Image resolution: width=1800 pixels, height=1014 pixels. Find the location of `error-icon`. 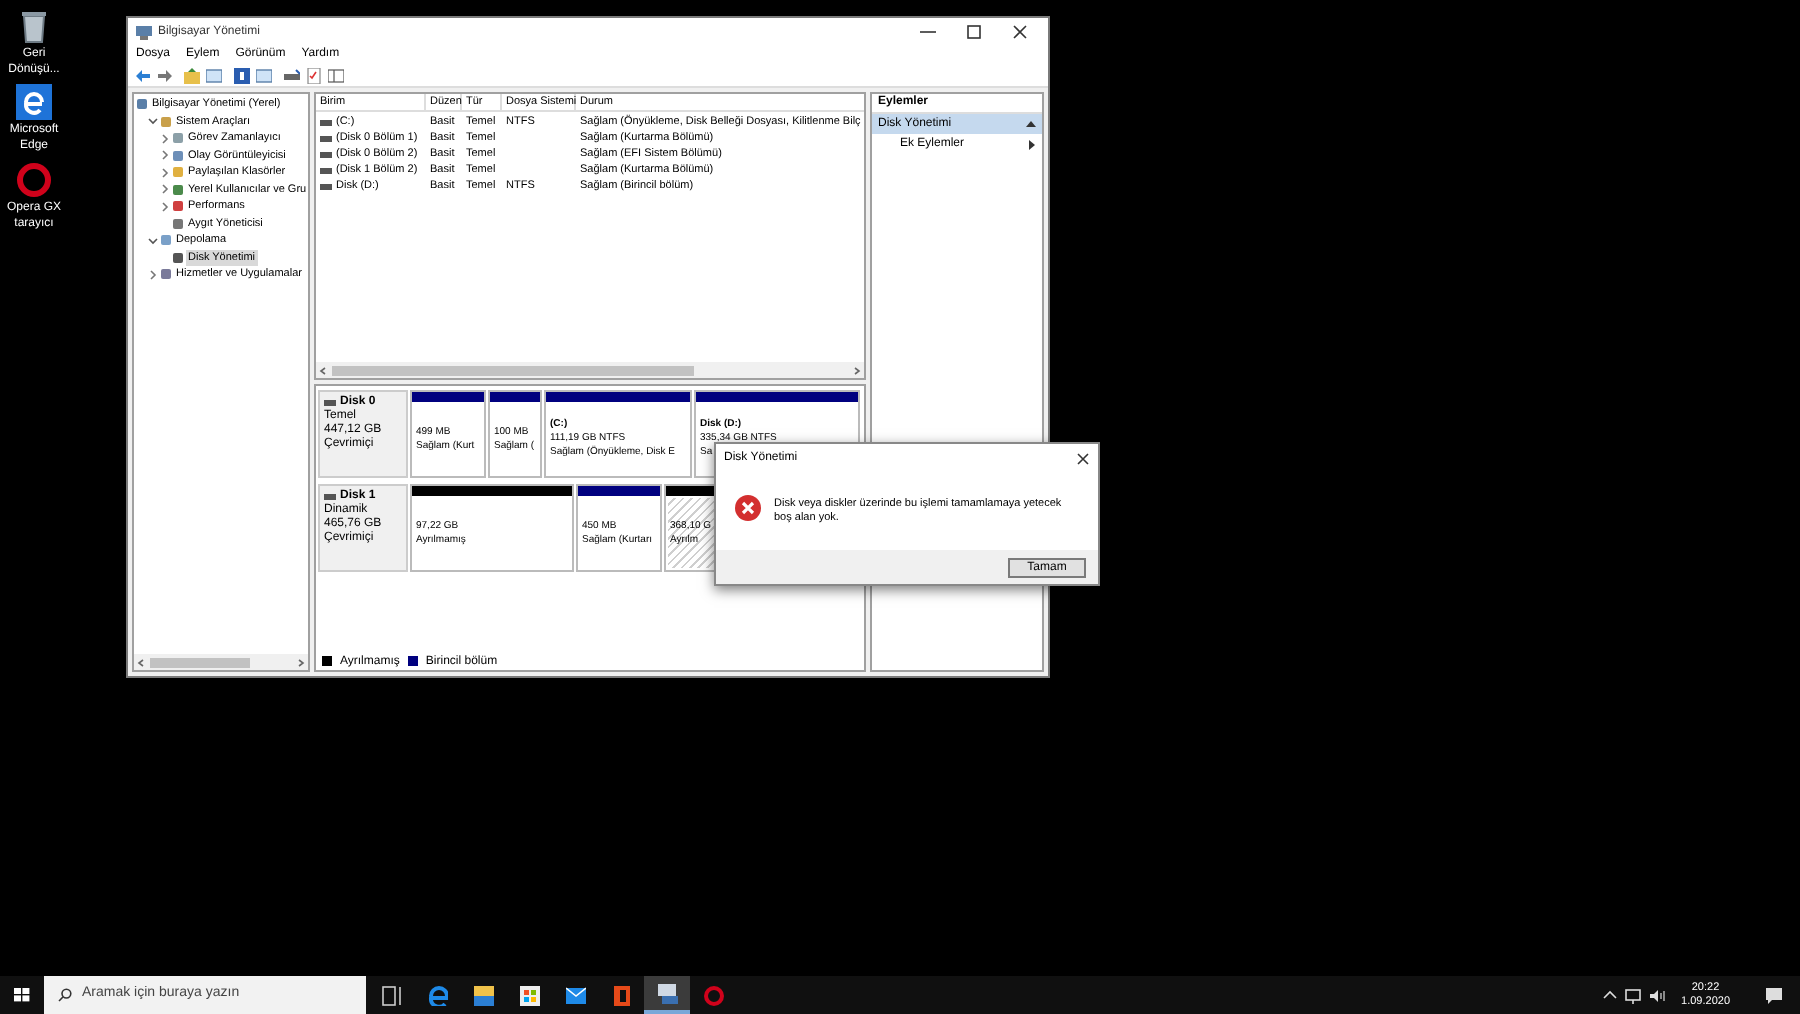

error-icon is located at coordinates (748, 508).